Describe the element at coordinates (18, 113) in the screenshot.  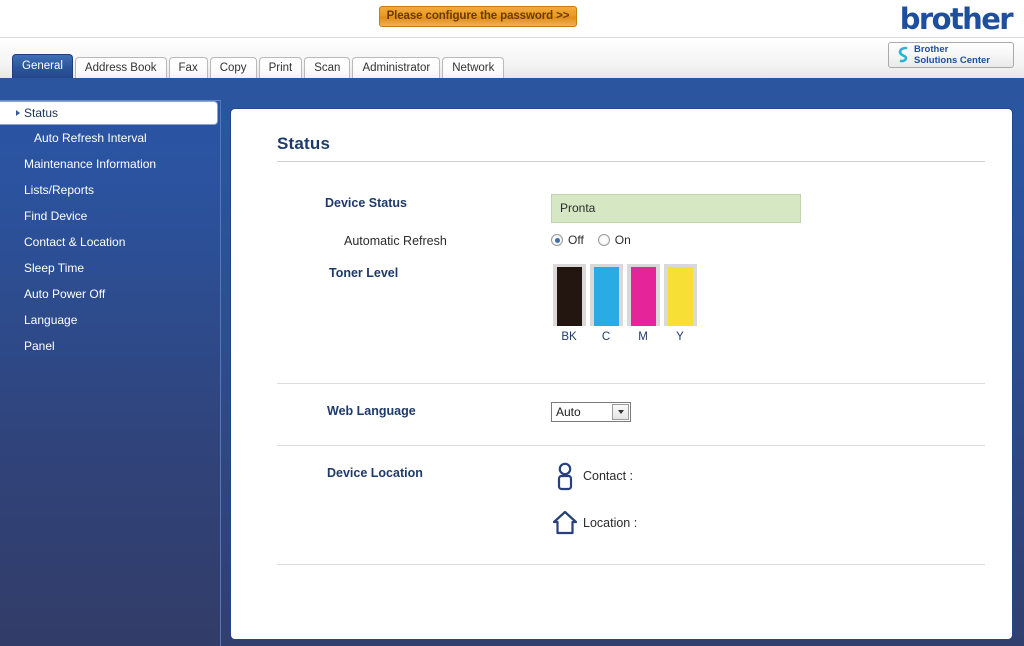
I see `caret-right-icon` at that location.